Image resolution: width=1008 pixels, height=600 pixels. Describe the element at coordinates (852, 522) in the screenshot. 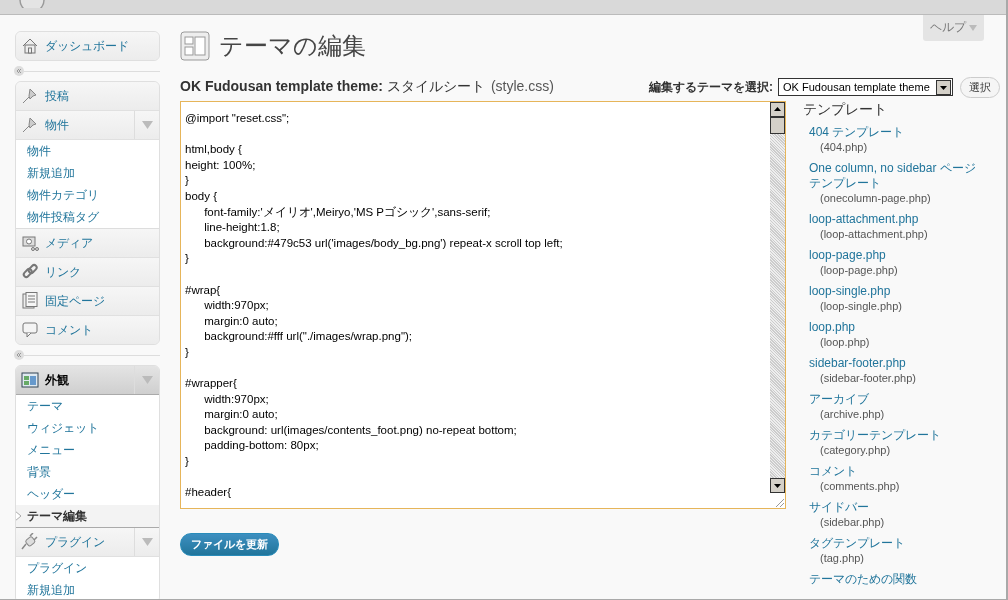

I see `template-file: (sidebar.php)` at that location.